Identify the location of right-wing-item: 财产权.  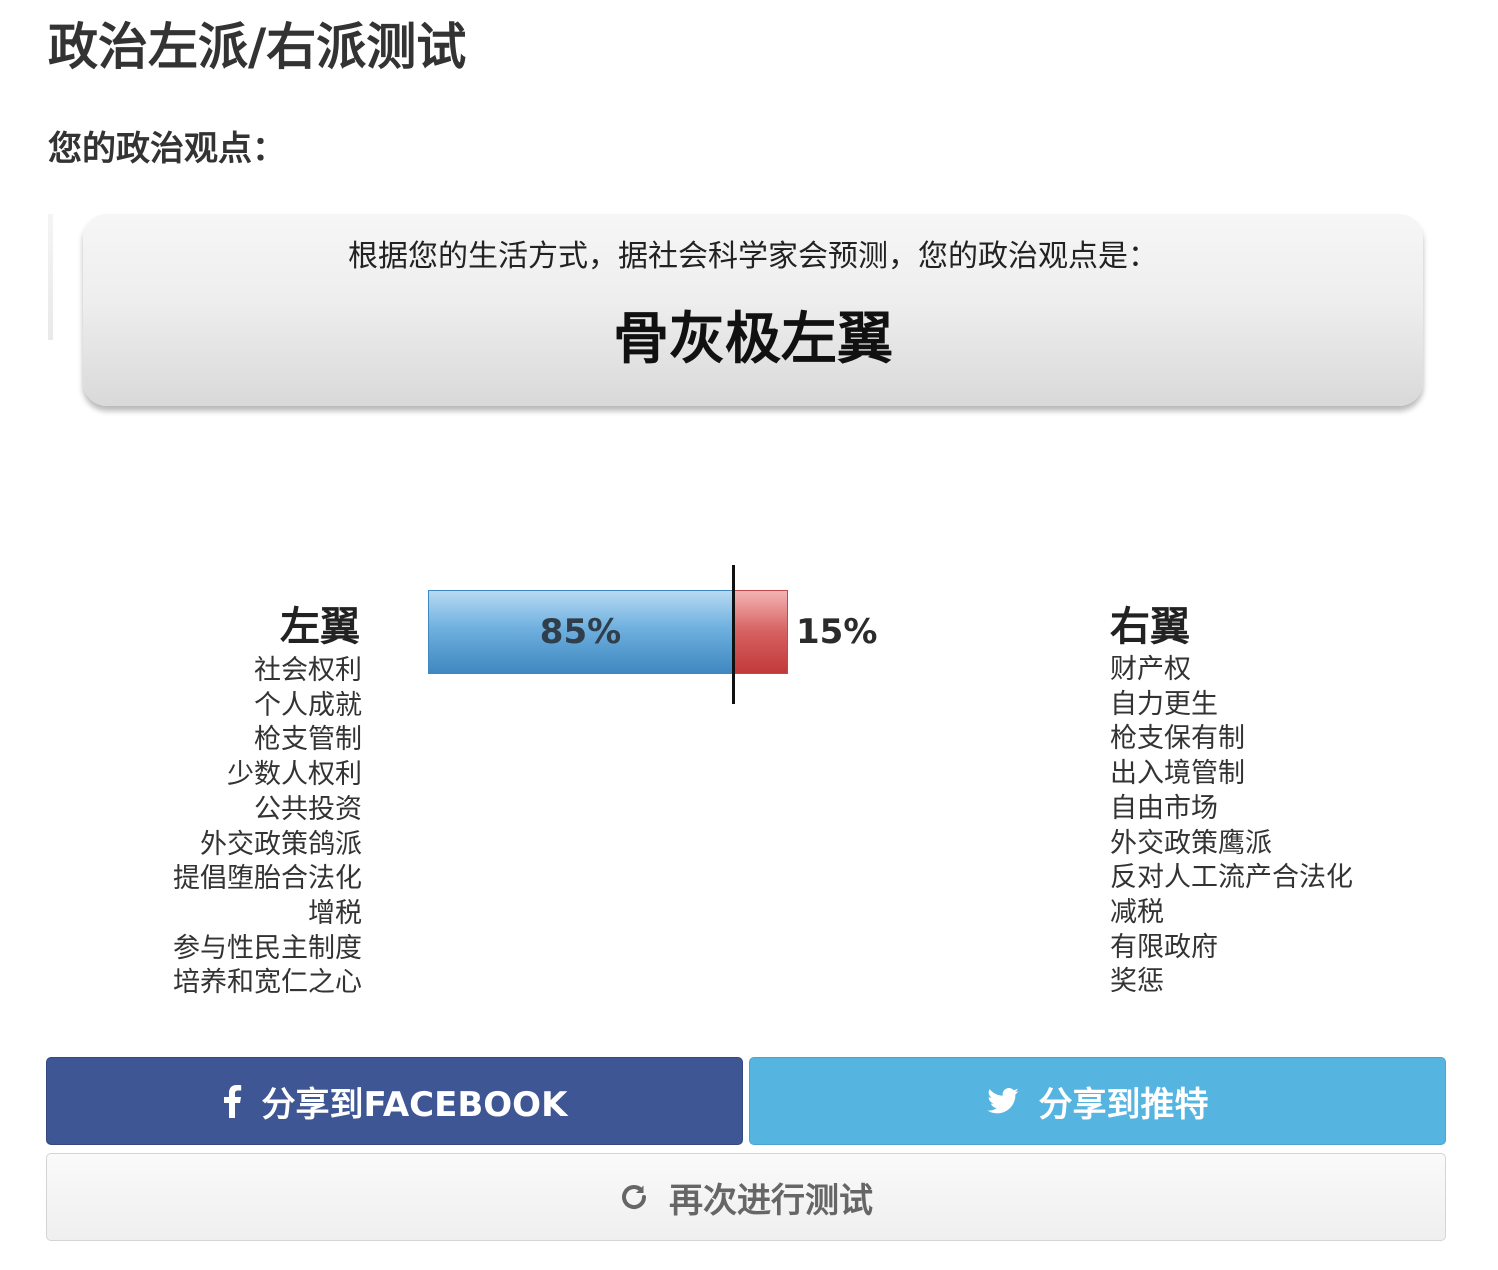
(1150, 669).